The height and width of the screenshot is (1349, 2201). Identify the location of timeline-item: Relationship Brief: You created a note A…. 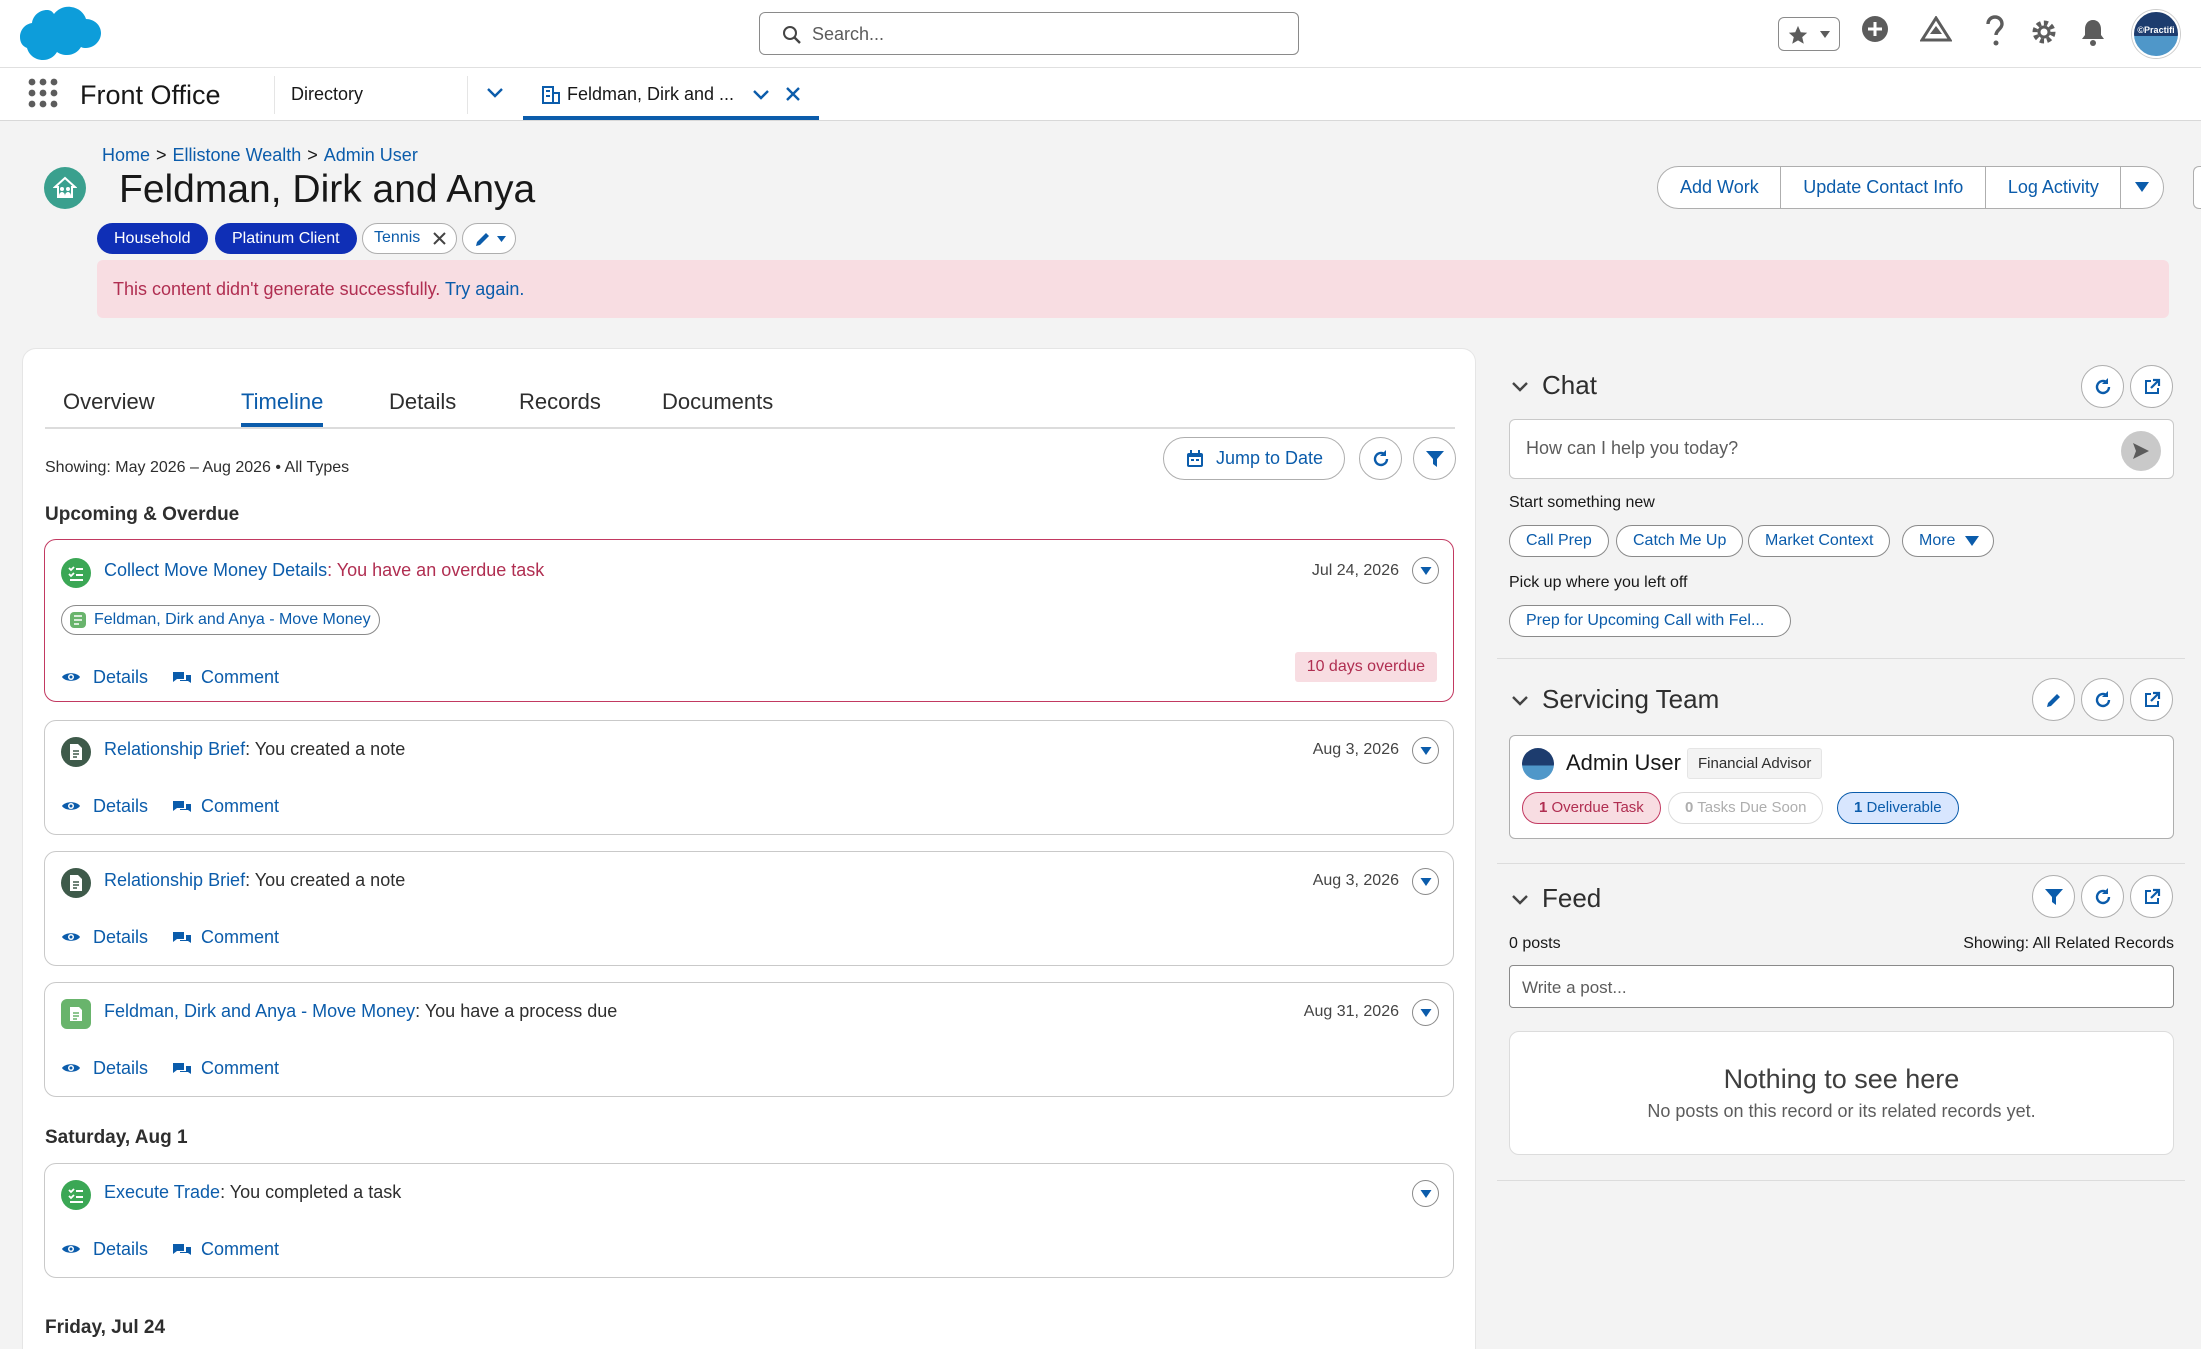
(749, 777).